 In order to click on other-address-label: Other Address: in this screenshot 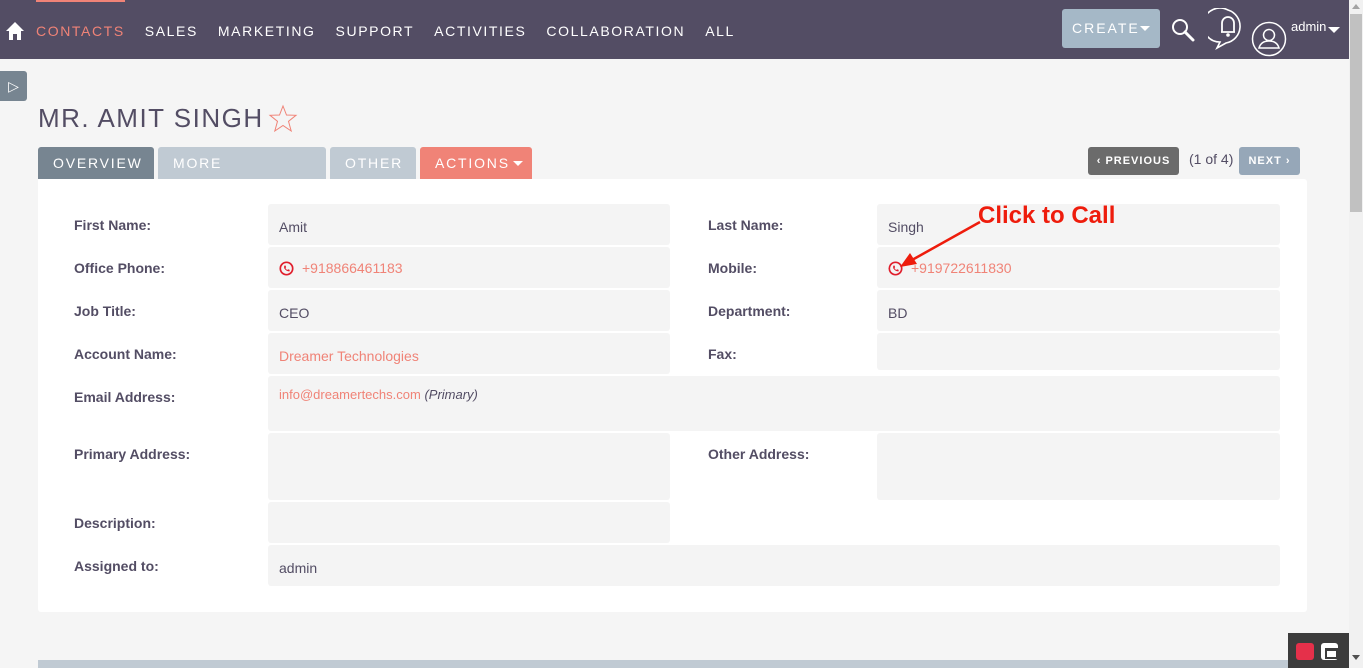, I will do `click(759, 454)`.